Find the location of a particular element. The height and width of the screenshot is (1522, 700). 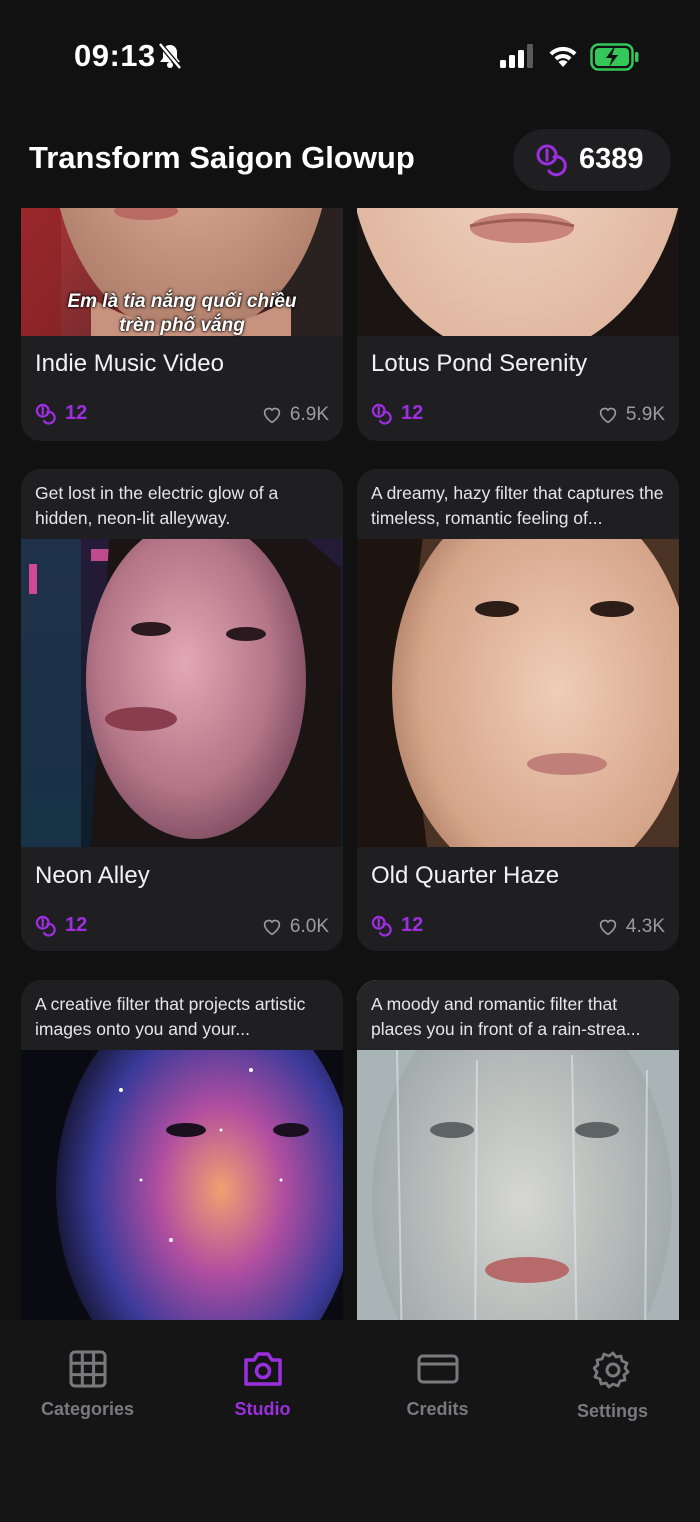

style-title: Indie Music Video is located at coordinates (129, 363).